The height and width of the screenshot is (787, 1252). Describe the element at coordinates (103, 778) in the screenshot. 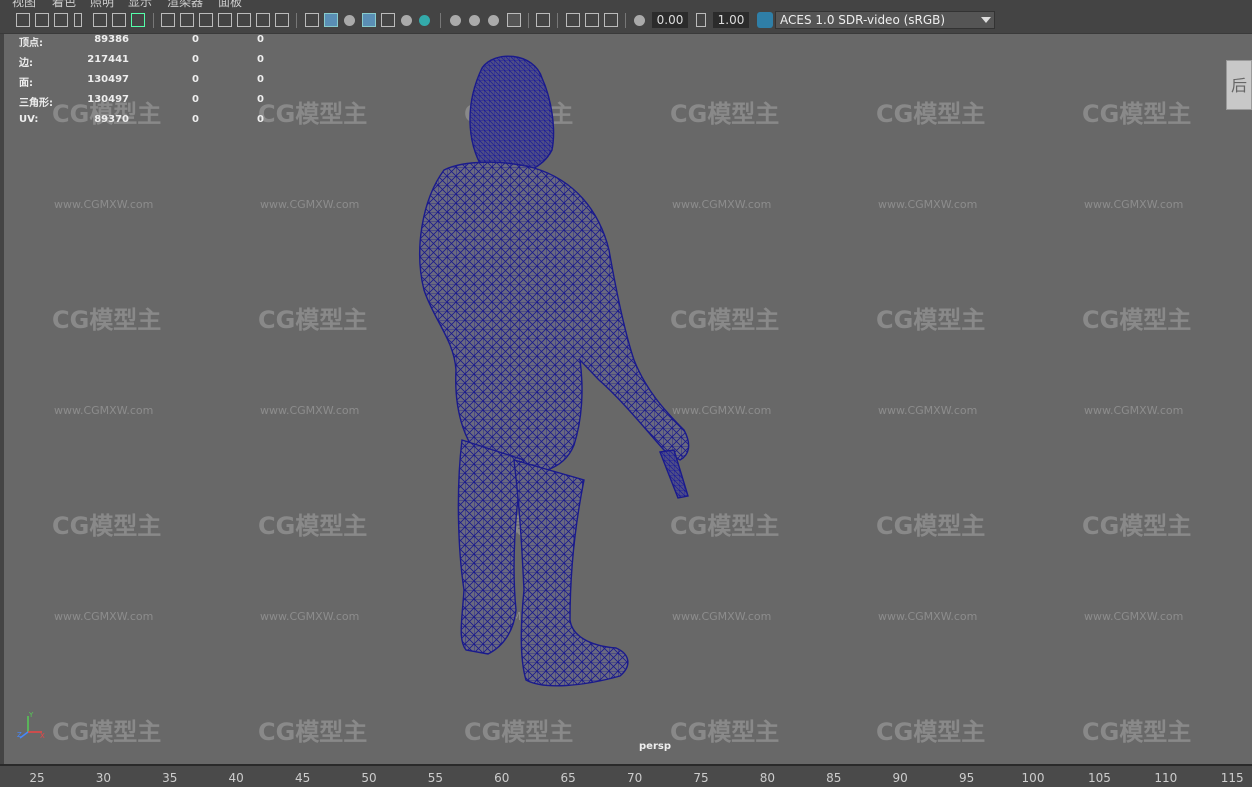

I see `timeline-tick-label: 30` at that location.